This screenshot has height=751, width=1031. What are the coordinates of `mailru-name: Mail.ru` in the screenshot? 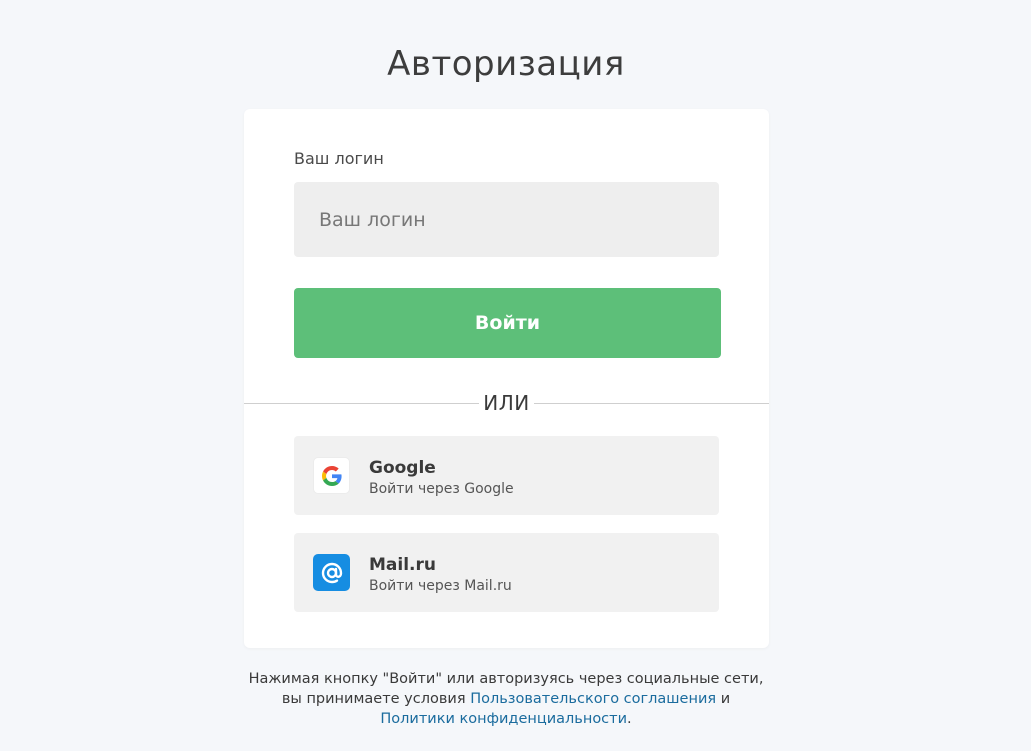 It's located at (402, 565).